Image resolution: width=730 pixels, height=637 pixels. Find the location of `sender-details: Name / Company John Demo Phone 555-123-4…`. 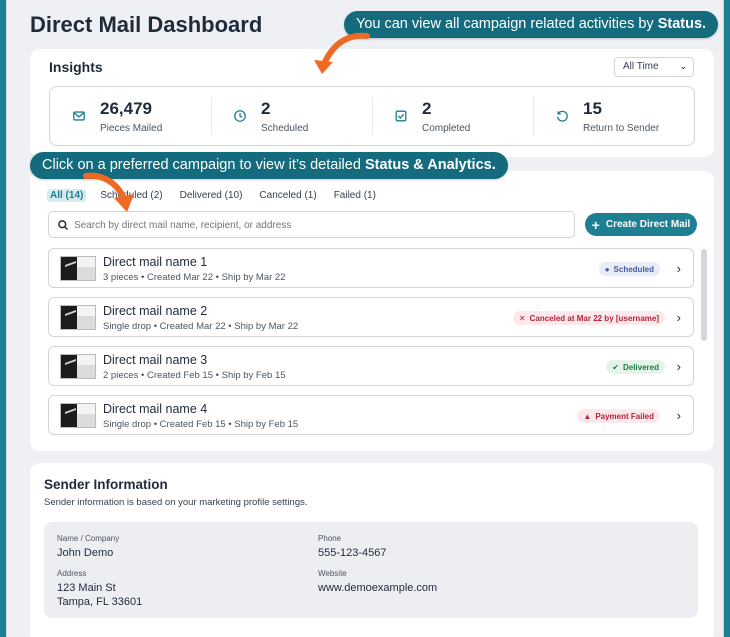

sender-details: Name / Company John Demo Phone 555-123-4… is located at coordinates (371, 570).